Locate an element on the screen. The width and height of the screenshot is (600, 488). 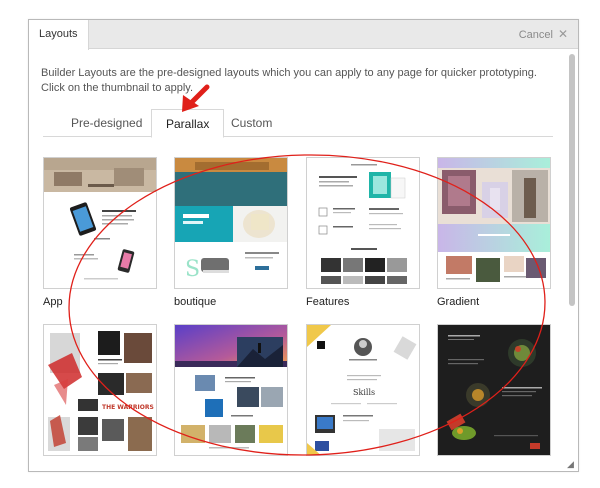
layout-thumbnail-warriors: THE WARRIORS is located at coordinates (100, 390).